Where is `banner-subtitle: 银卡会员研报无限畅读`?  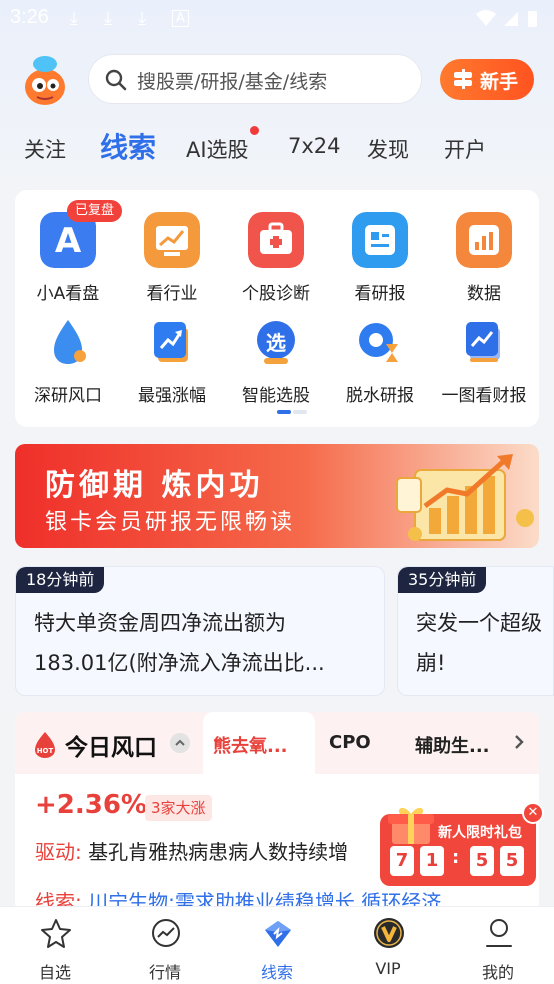 banner-subtitle: 银卡会员研报无限畅读 is located at coordinates (170, 522).